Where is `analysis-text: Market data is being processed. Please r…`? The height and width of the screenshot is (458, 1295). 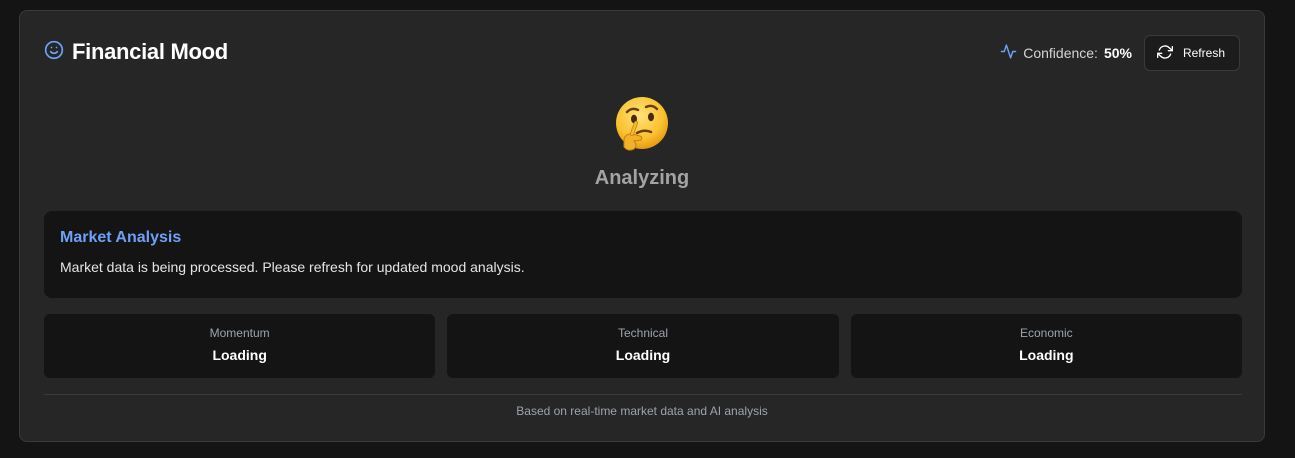 analysis-text: Market data is being processed. Please r… is located at coordinates (292, 267).